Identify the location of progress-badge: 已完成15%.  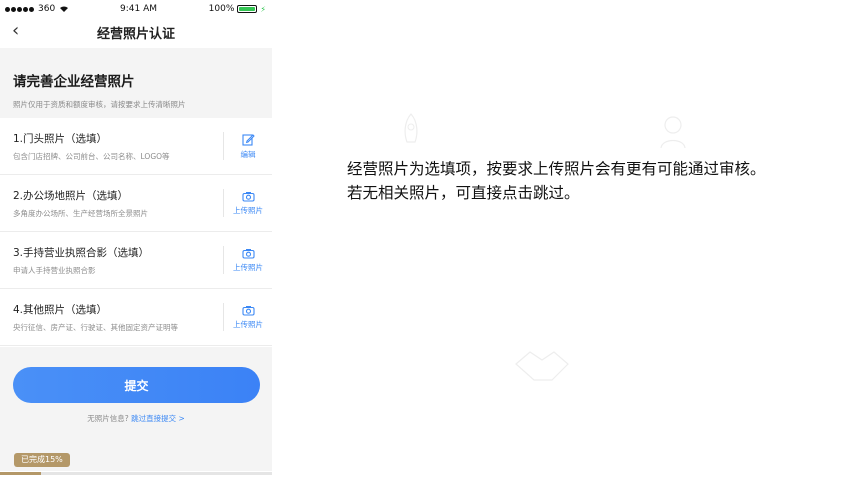
(42, 460).